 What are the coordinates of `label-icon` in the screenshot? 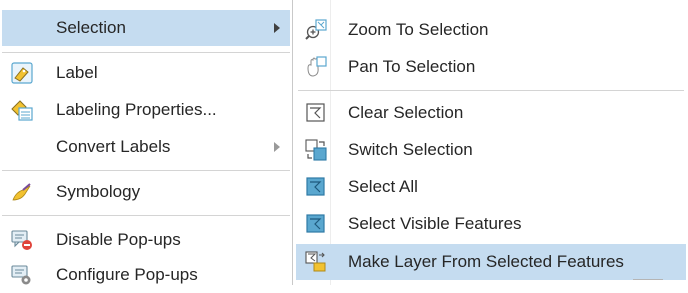 It's located at (22, 73).